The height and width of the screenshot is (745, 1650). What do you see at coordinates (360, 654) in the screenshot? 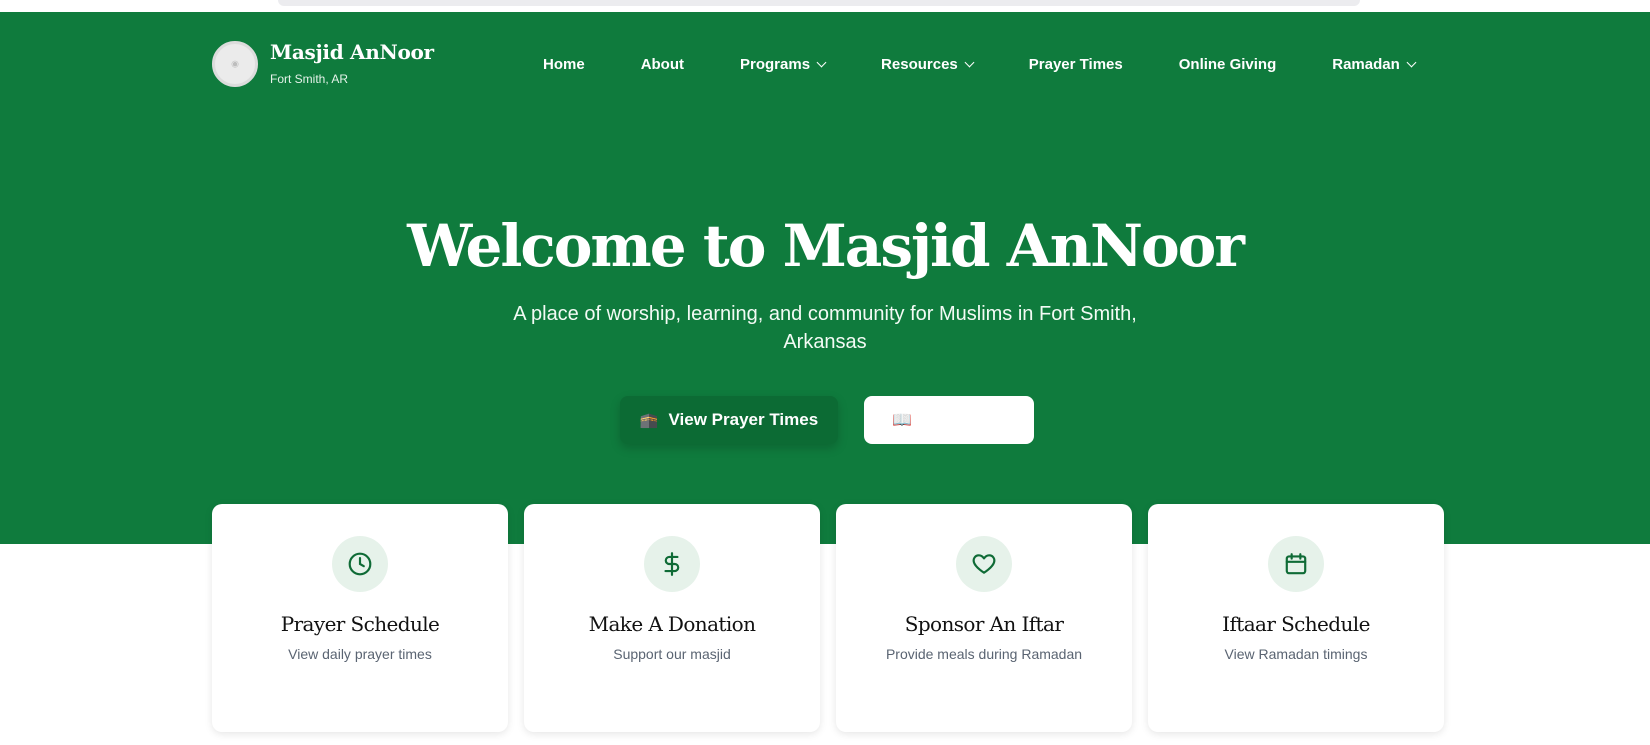
I see `card-description: View daily prayer times` at bounding box center [360, 654].